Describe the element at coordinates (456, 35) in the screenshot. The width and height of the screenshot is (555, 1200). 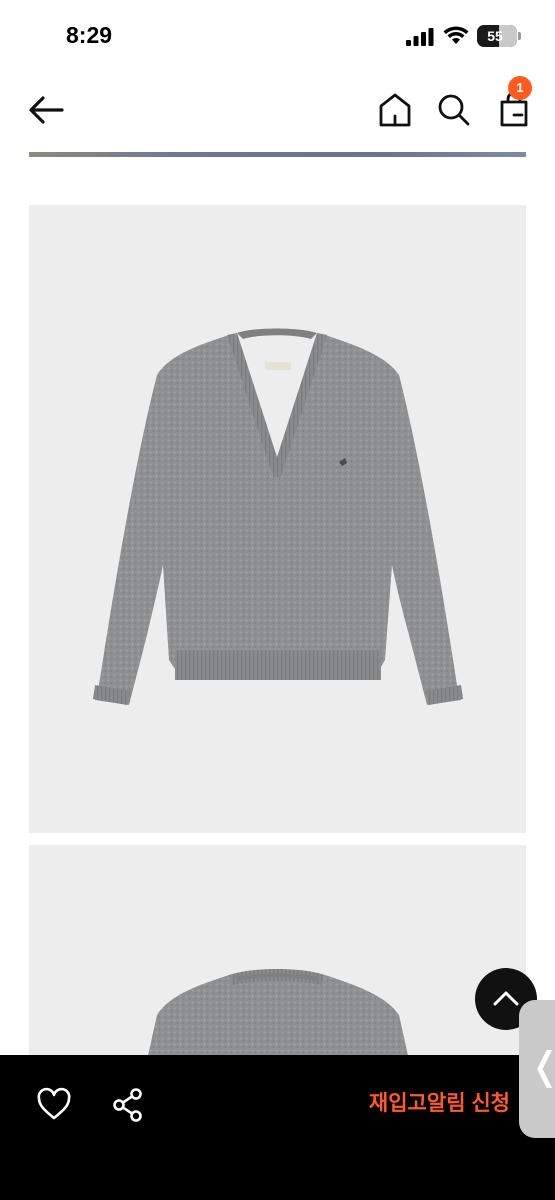
I see `wifi-icon` at that location.